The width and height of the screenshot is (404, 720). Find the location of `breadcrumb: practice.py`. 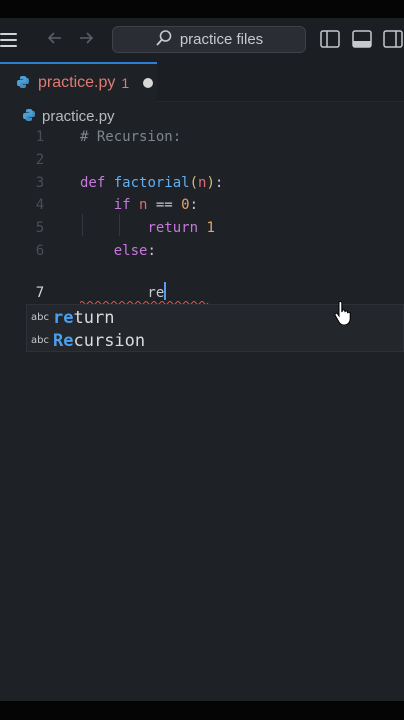

breadcrumb: practice.py is located at coordinates (68, 116).